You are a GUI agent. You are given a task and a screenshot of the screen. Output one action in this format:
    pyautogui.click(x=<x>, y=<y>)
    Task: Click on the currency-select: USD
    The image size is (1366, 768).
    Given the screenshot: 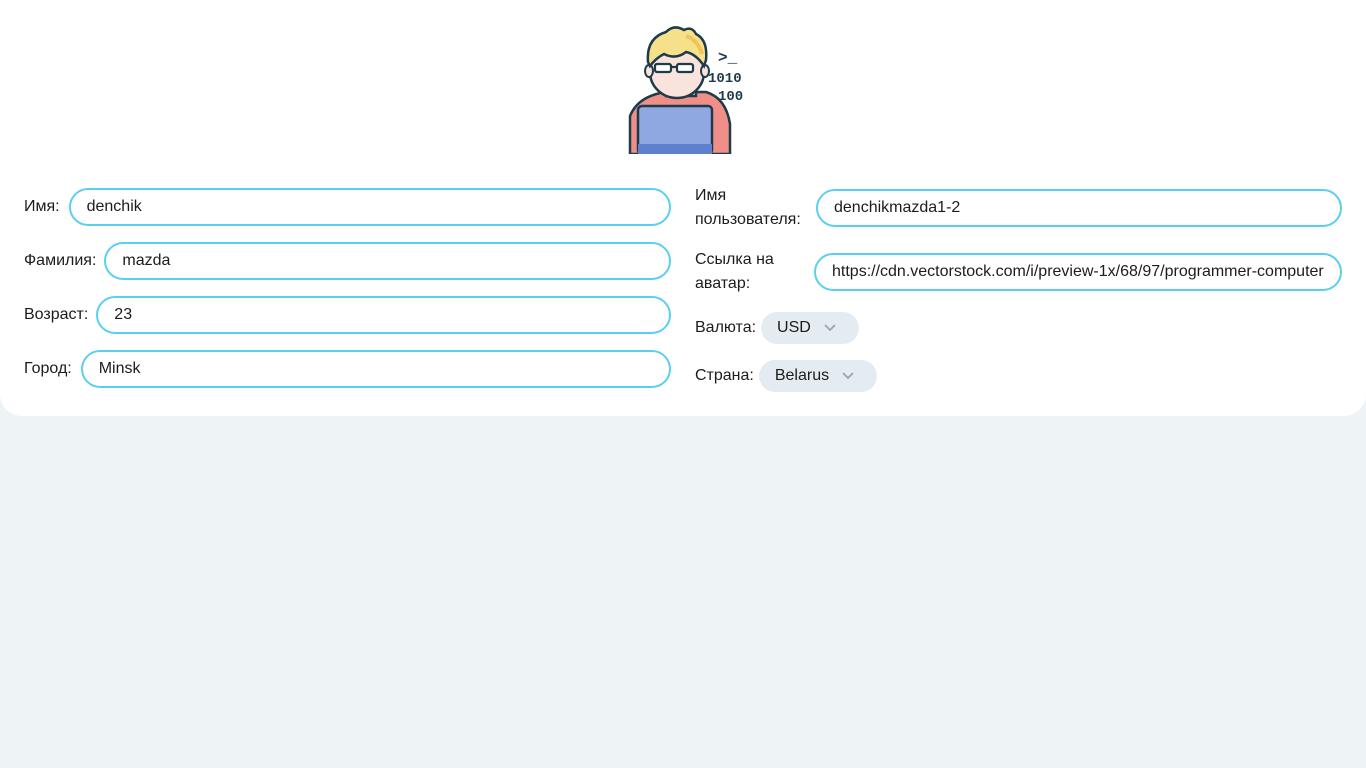 What is the action you would take?
    pyautogui.click(x=810, y=328)
    